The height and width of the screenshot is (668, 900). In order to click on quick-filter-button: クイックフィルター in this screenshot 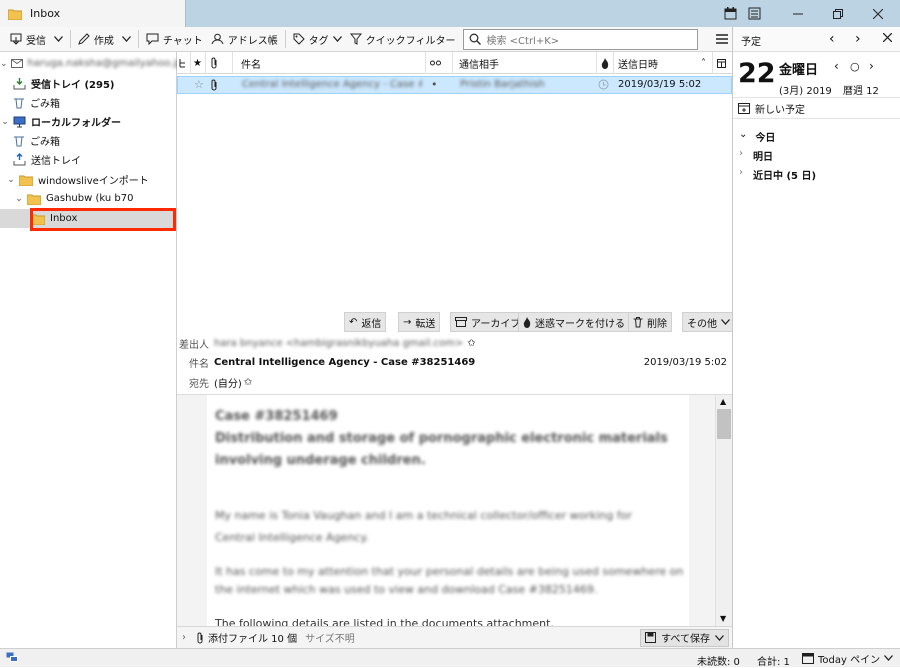, I will do `click(403, 39)`.